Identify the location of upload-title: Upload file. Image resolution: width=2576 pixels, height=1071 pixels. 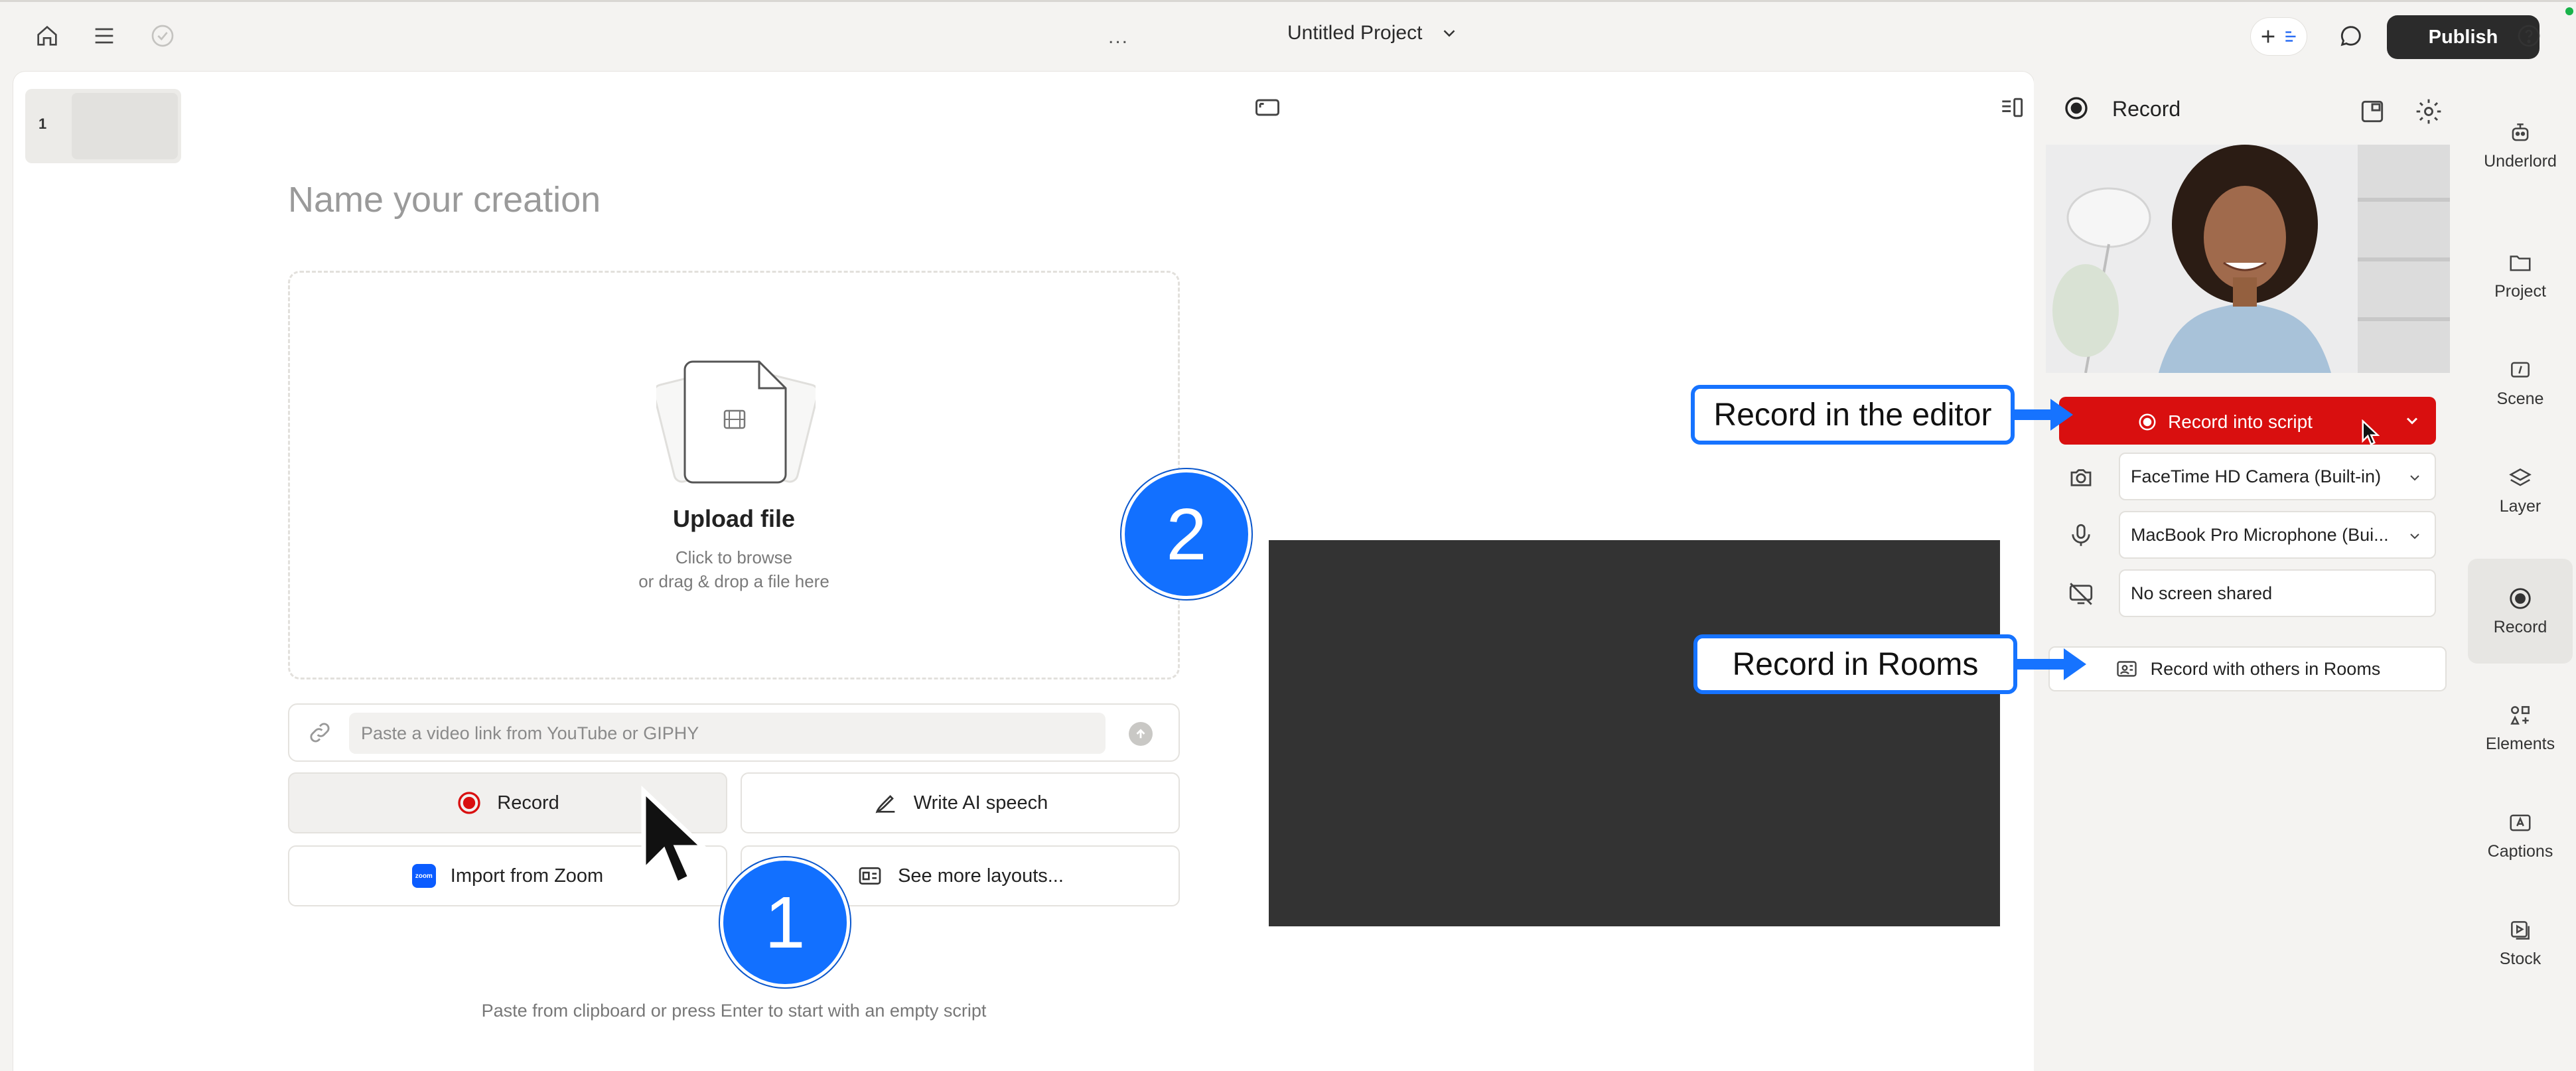
(734, 518).